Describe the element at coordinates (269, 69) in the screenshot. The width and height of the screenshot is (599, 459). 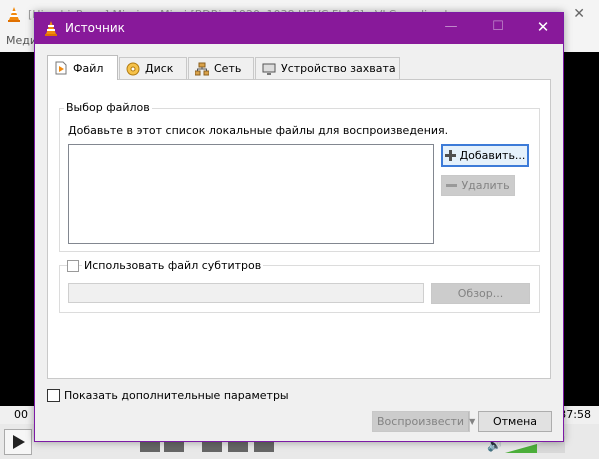
I see `capture-device-icon` at that location.